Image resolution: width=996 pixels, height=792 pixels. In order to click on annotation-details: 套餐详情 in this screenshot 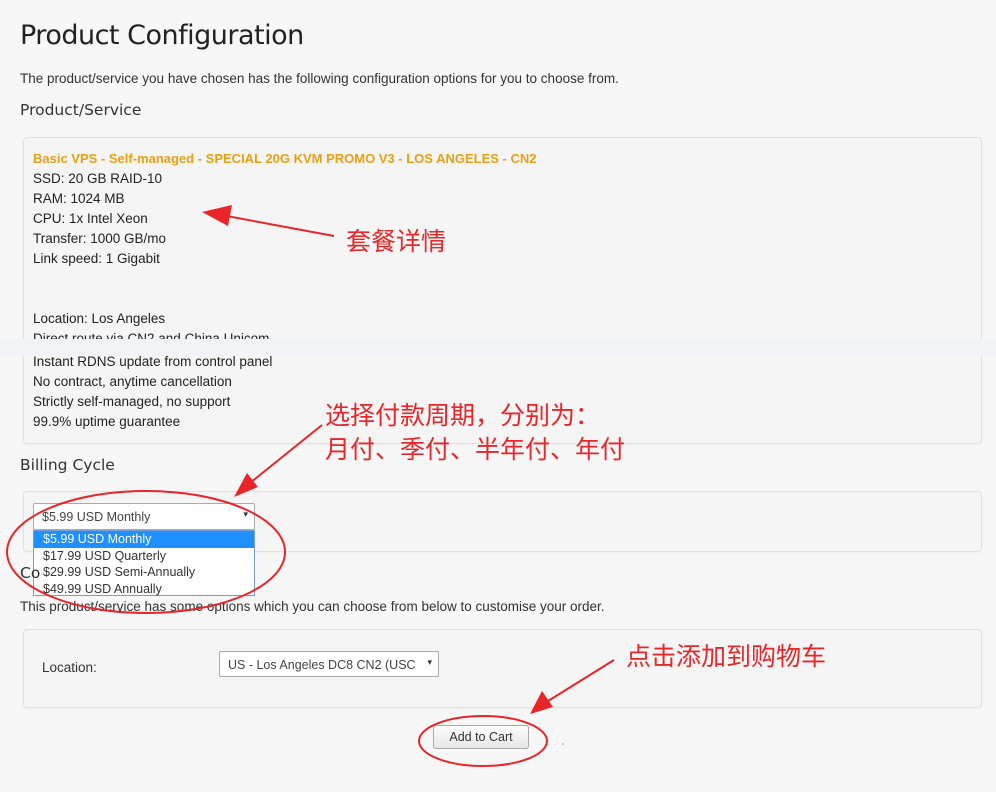, I will do `click(396, 241)`.